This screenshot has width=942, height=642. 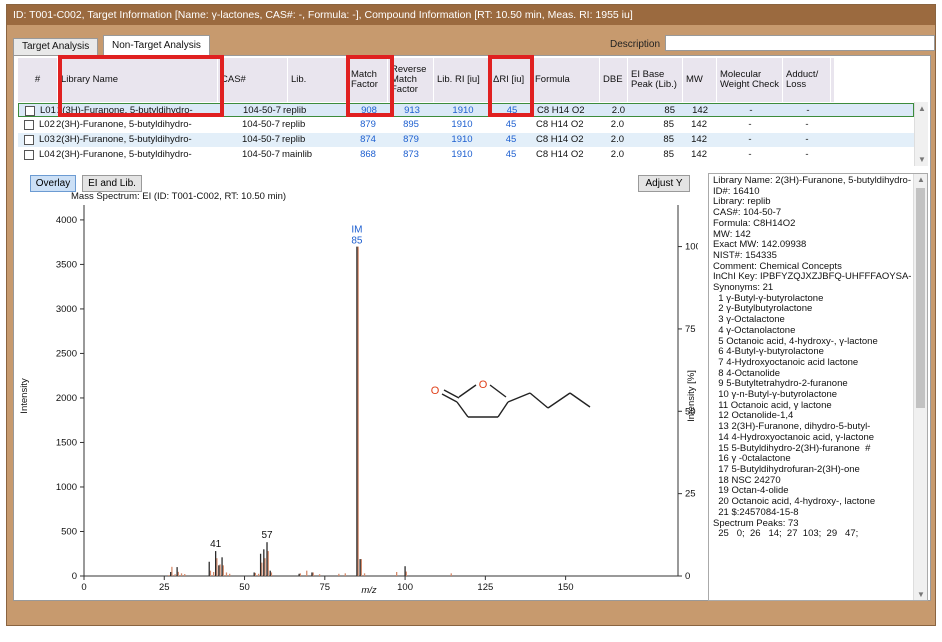 What do you see at coordinates (411, 154) in the screenshot?
I see `row-reverse-match: 873` at bounding box center [411, 154].